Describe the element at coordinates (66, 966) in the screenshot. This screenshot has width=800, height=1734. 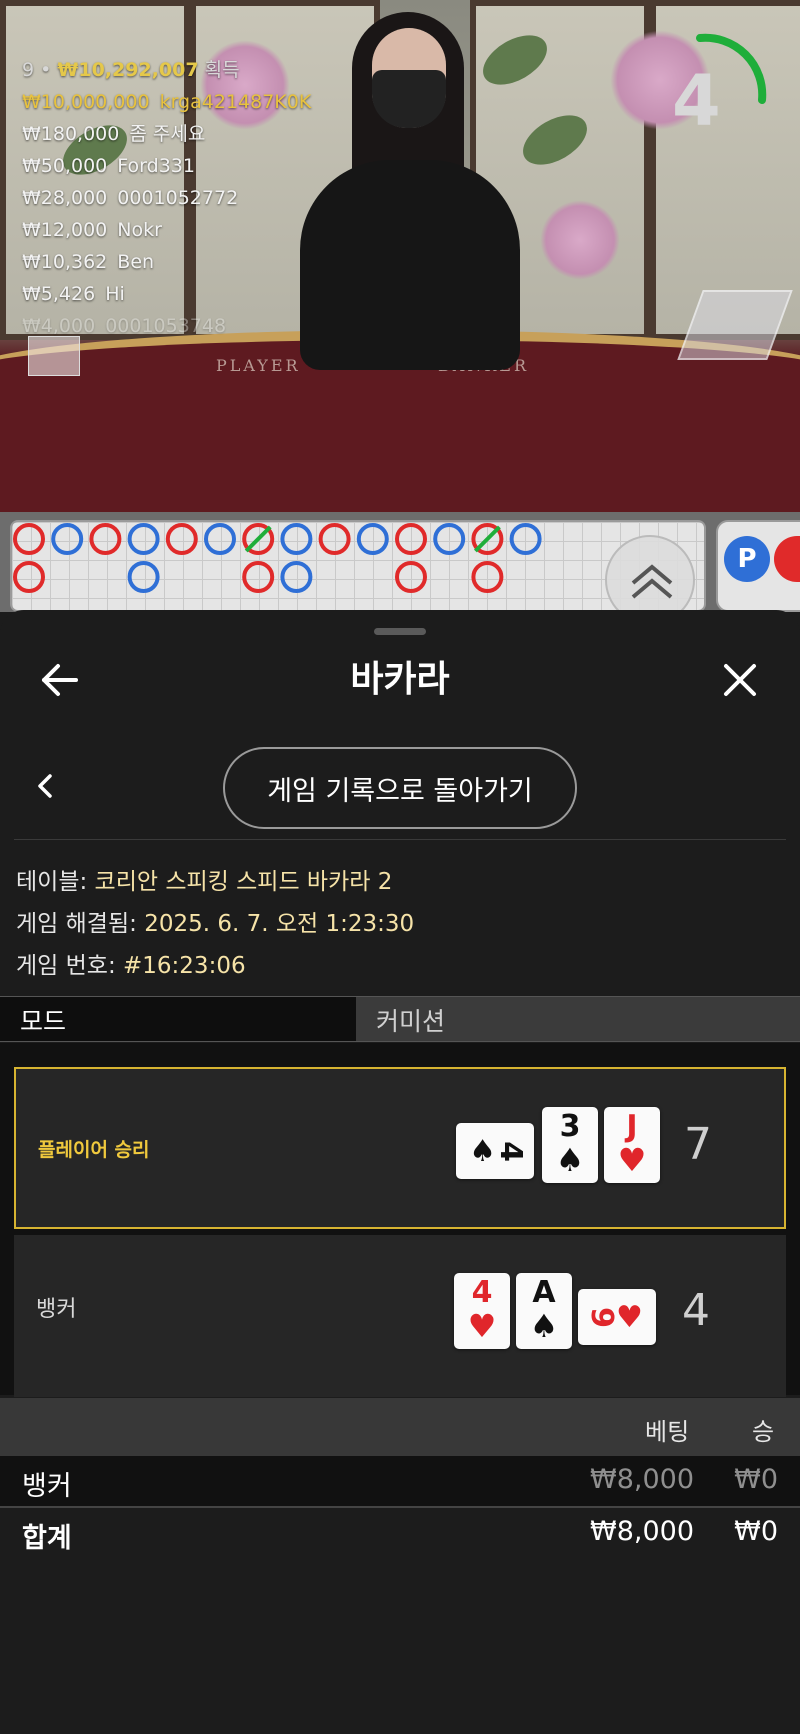
I see `game-number-label: 게임 번호:` at that location.